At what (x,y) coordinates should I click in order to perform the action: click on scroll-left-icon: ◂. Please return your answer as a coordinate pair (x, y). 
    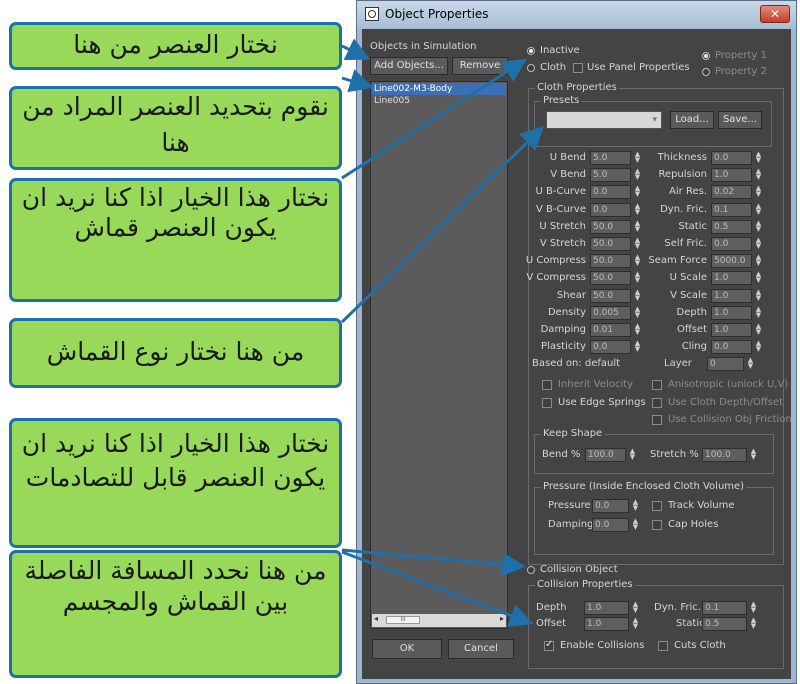
    Looking at the image, I should click on (376, 618).